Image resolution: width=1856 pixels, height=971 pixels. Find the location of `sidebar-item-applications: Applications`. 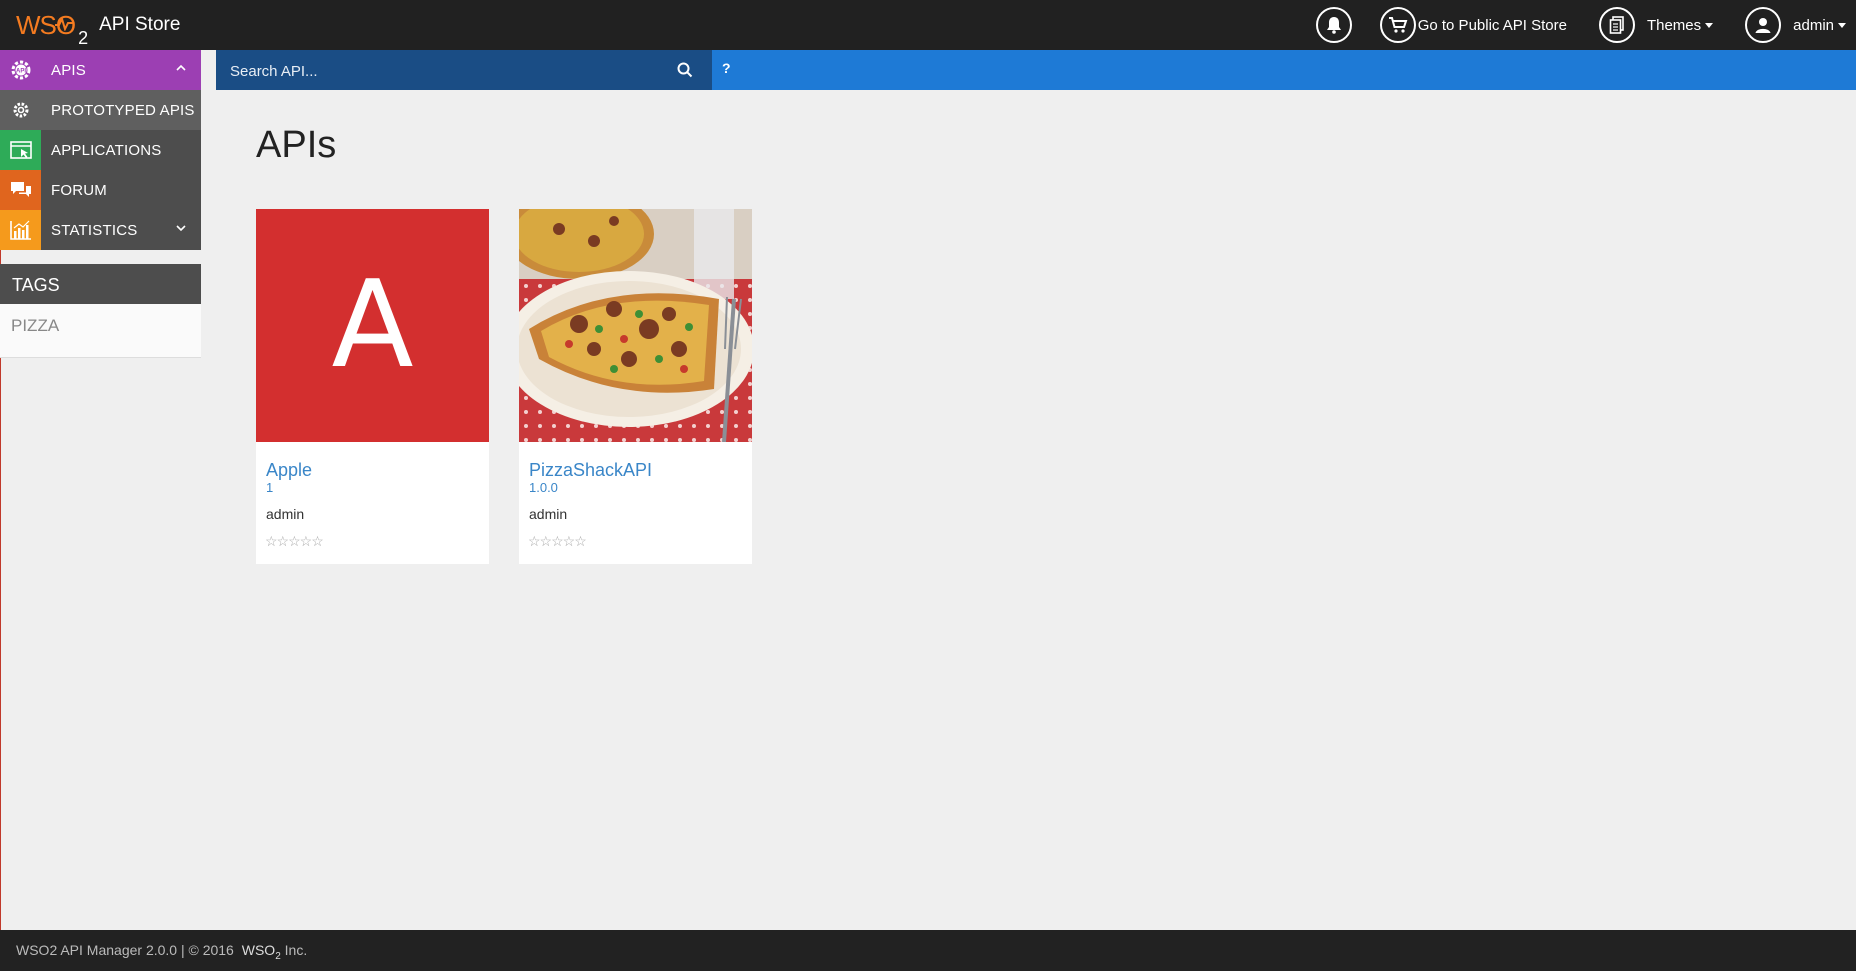

sidebar-item-applications: Applications is located at coordinates (100, 150).